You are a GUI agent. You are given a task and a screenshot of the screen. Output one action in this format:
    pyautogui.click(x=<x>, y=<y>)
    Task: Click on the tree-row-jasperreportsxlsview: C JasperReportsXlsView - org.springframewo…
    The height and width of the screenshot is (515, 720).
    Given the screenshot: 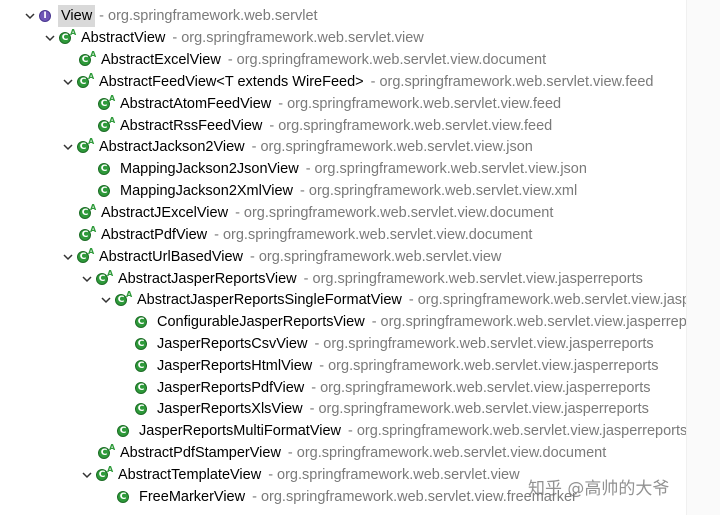 What is the action you would take?
    pyautogui.click(x=391, y=409)
    